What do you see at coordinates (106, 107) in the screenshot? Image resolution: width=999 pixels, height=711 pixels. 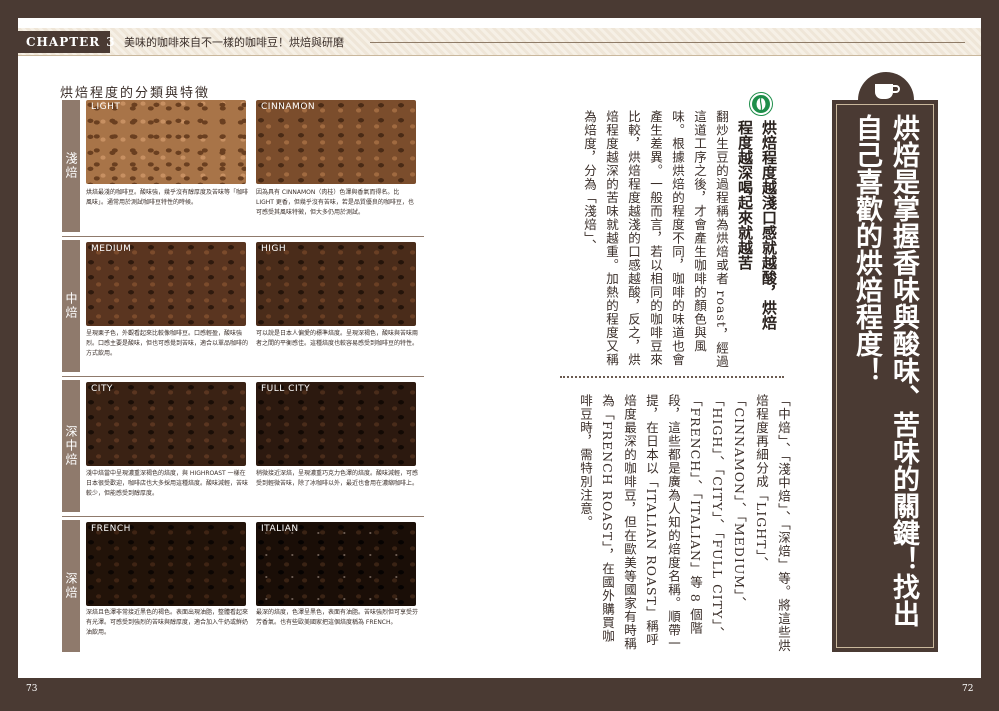 I see `roast-name: LIGHT` at bounding box center [106, 107].